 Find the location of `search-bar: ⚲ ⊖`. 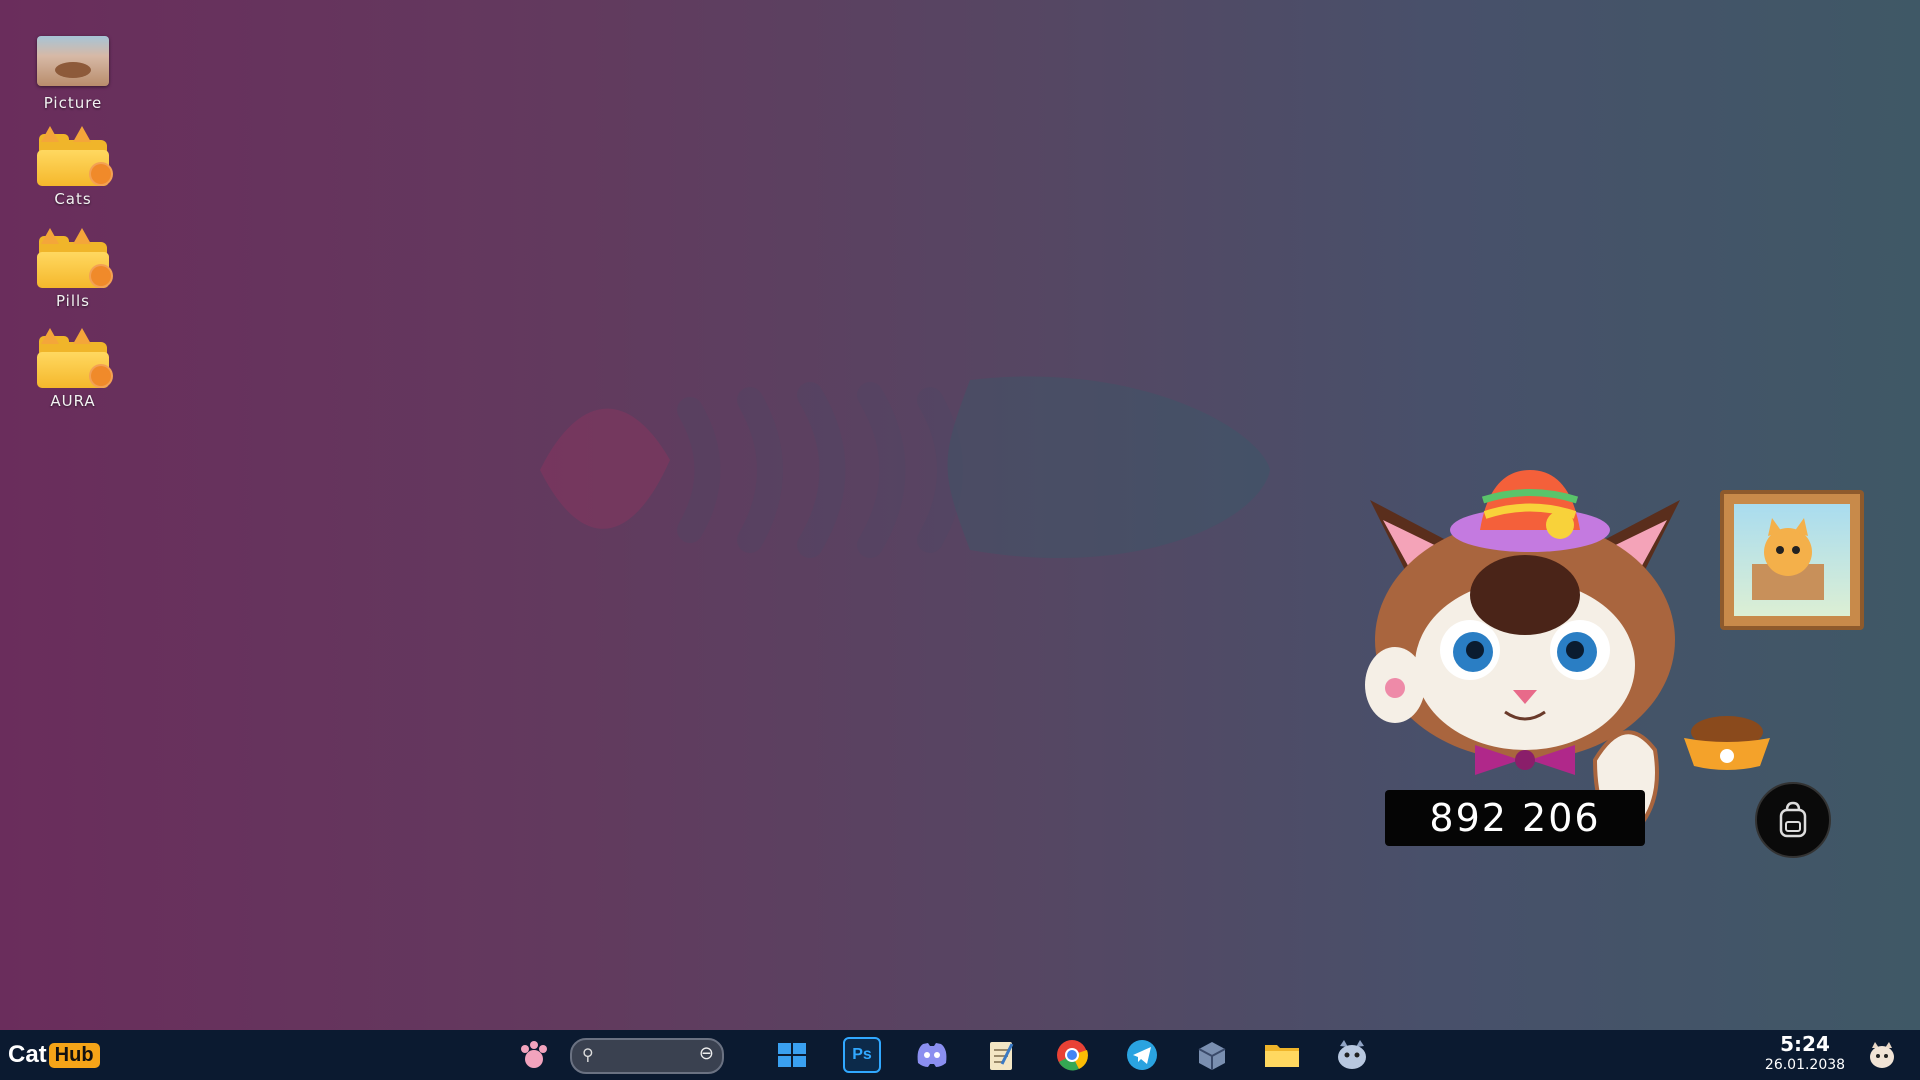

search-bar: ⚲ ⊖ is located at coordinates (647, 1056).